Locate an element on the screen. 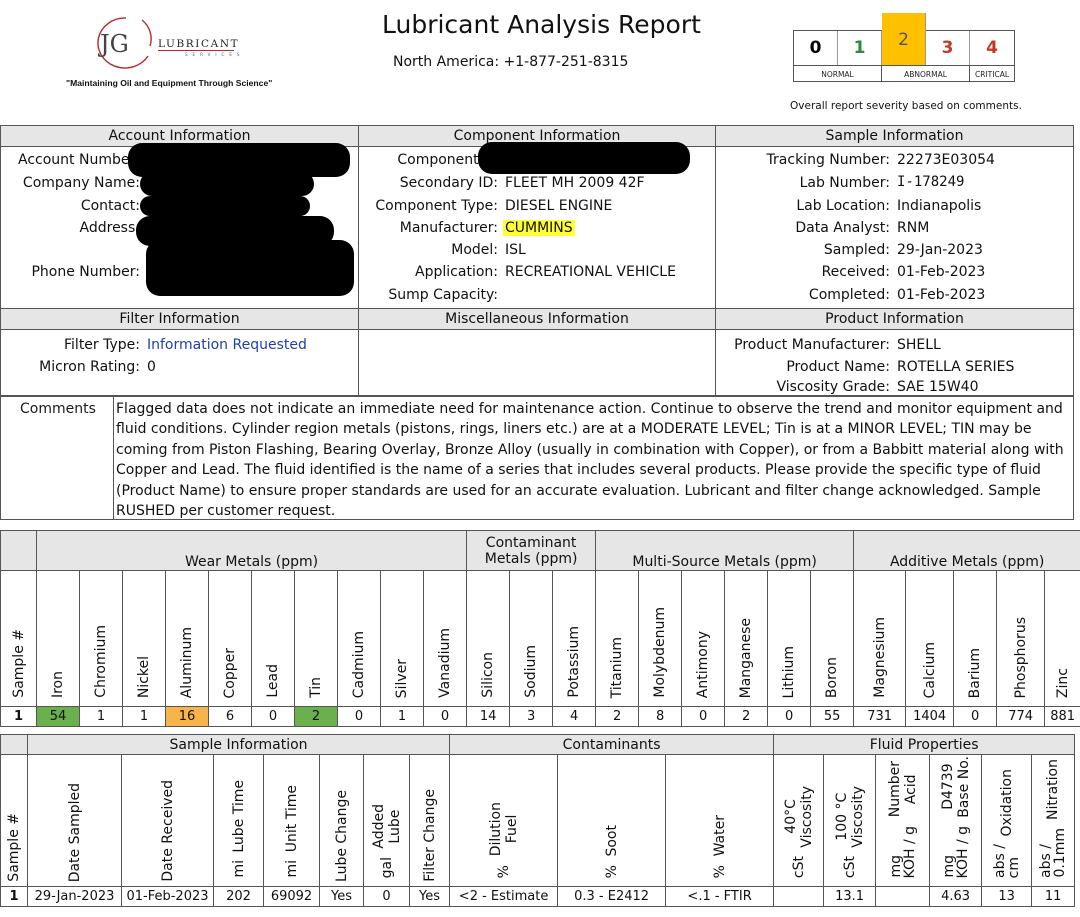 This screenshot has width=1080, height=917. fluid-header-water: Water% is located at coordinates (720, 820).